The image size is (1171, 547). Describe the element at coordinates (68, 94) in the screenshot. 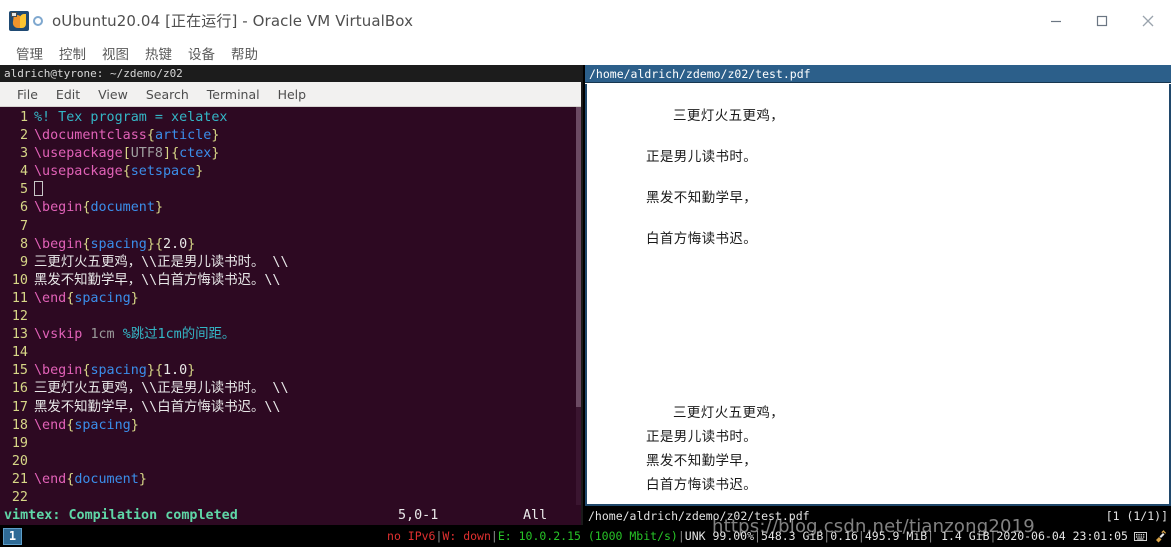

I see `terminal-menu-edit: Edit` at that location.